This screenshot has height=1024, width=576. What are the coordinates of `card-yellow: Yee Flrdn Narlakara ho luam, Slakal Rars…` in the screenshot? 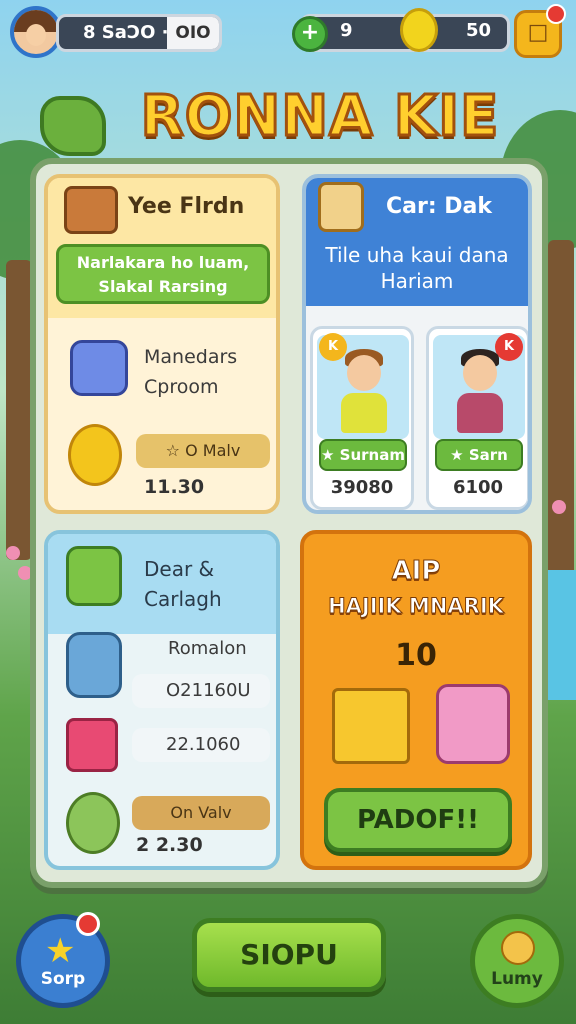 It's located at (162, 344).